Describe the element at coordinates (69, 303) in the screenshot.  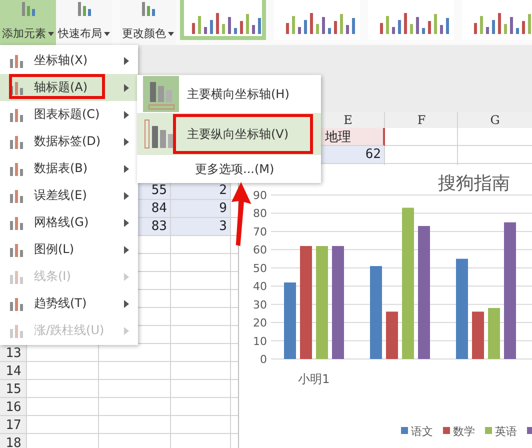
I see `menu-item: 趋势线(T)` at that location.